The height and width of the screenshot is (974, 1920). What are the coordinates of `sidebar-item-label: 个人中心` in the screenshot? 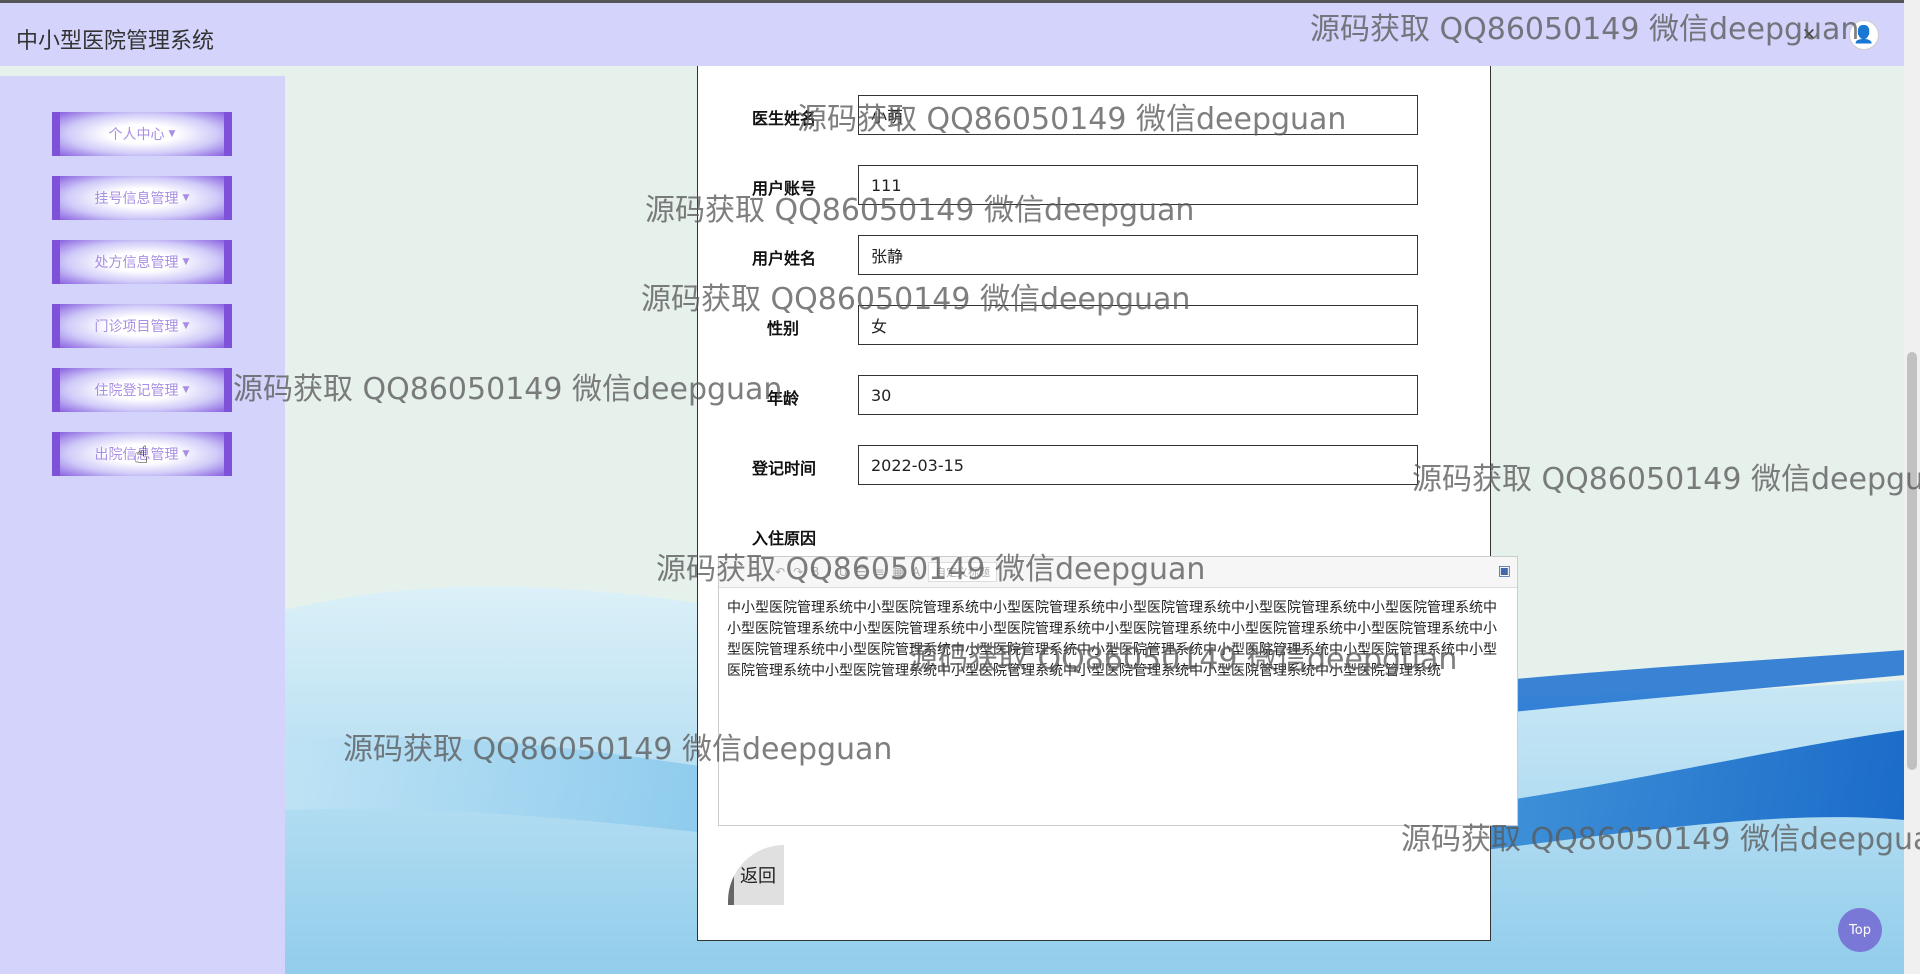 It's located at (136, 135).